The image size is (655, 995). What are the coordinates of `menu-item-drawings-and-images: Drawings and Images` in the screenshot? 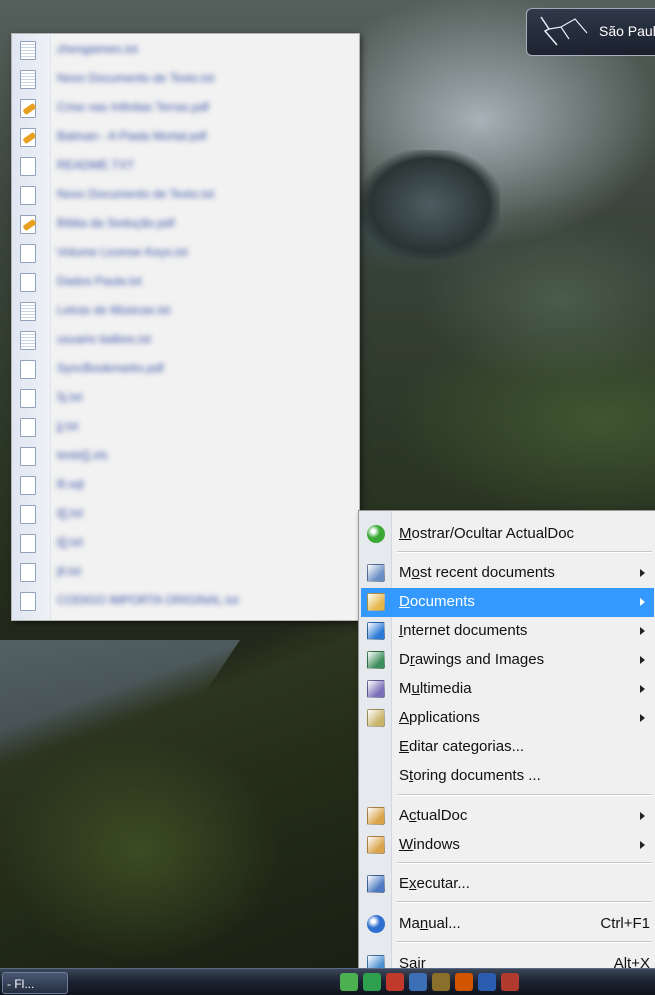 It's located at (507, 660).